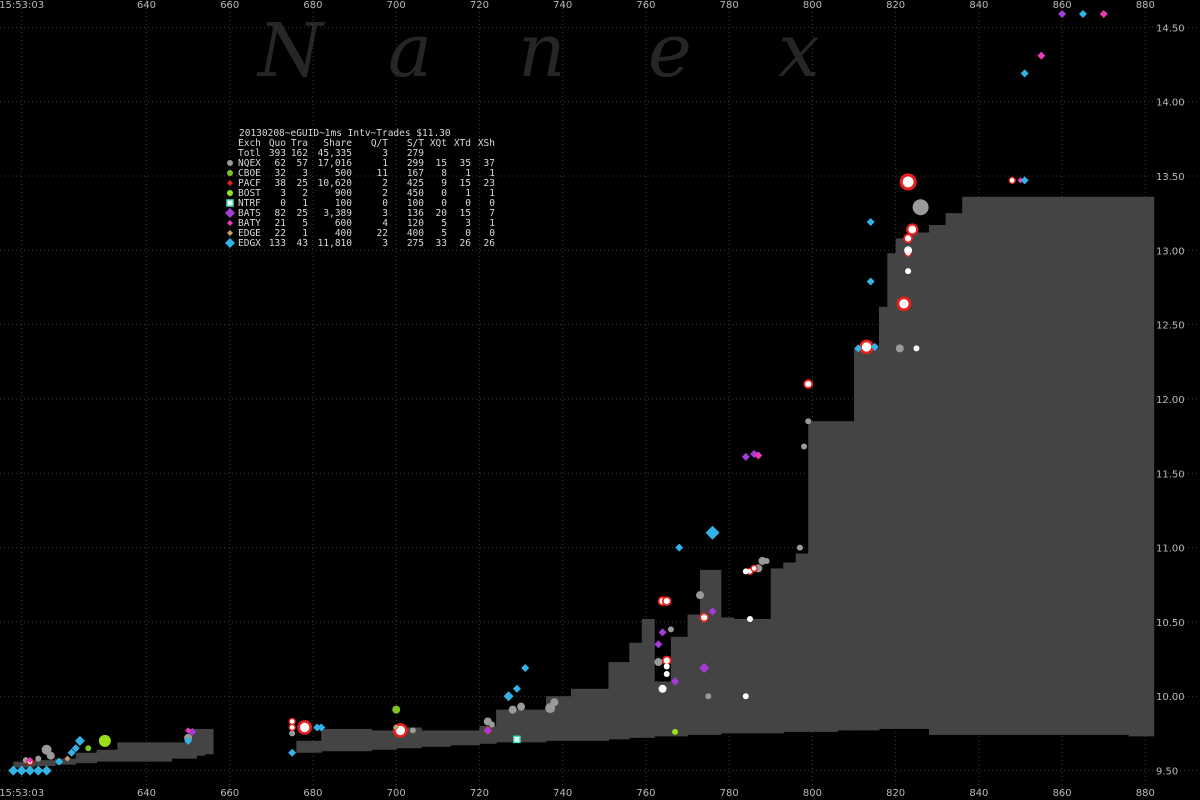  What do you see at coordinates (670, 51) in the screenshot?
I see `watermark-letter: e` at bounding box center [670, 51].